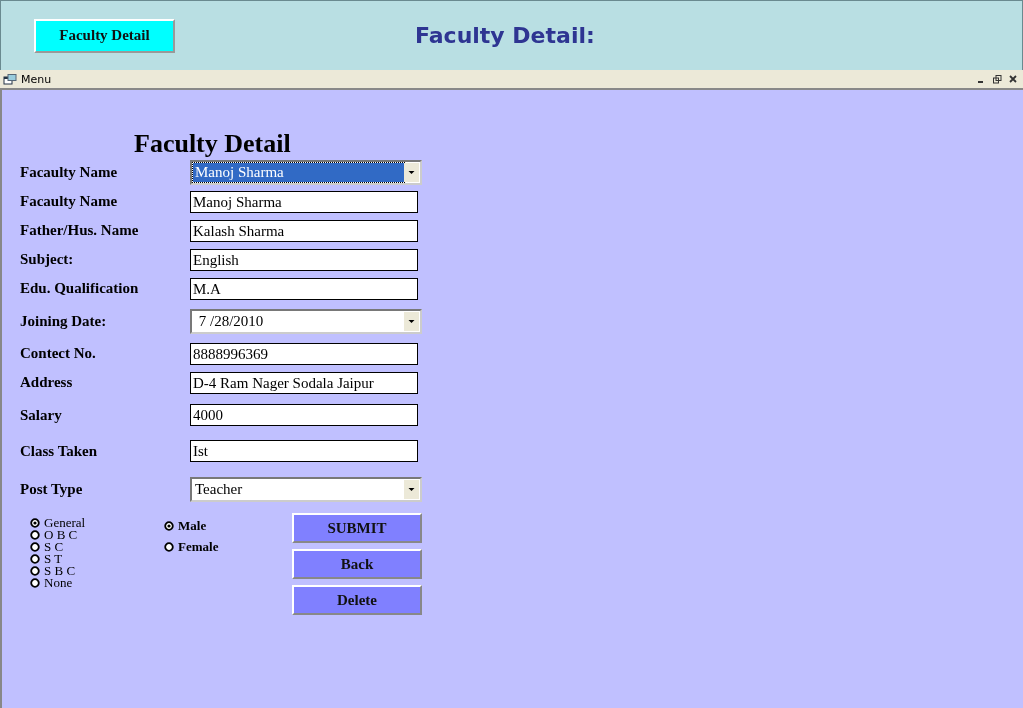  Describe the element at coordinates (192, 525) in the screenshot. I see `radio-label: Male` at that location.